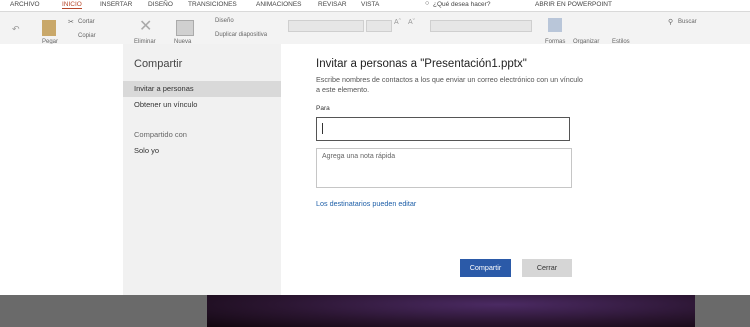  I want to click on to-label: Para, so click(323, 108).